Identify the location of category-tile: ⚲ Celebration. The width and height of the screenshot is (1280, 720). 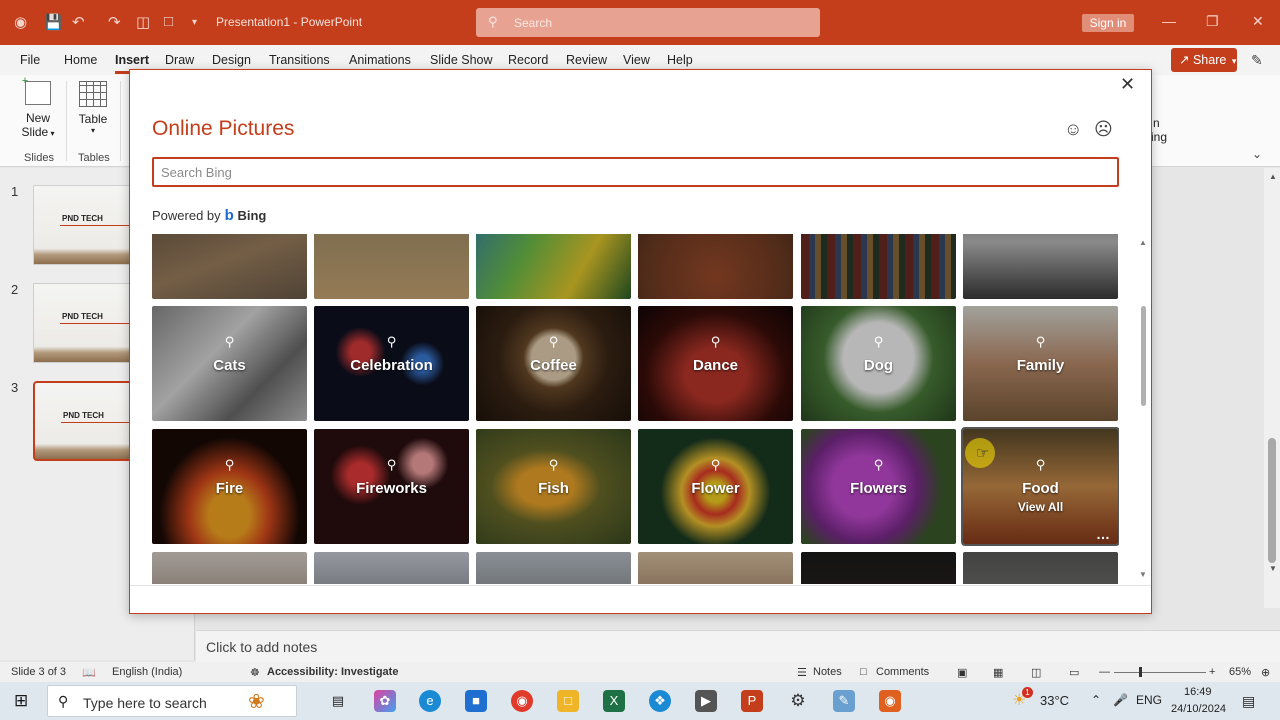
(391, 363).